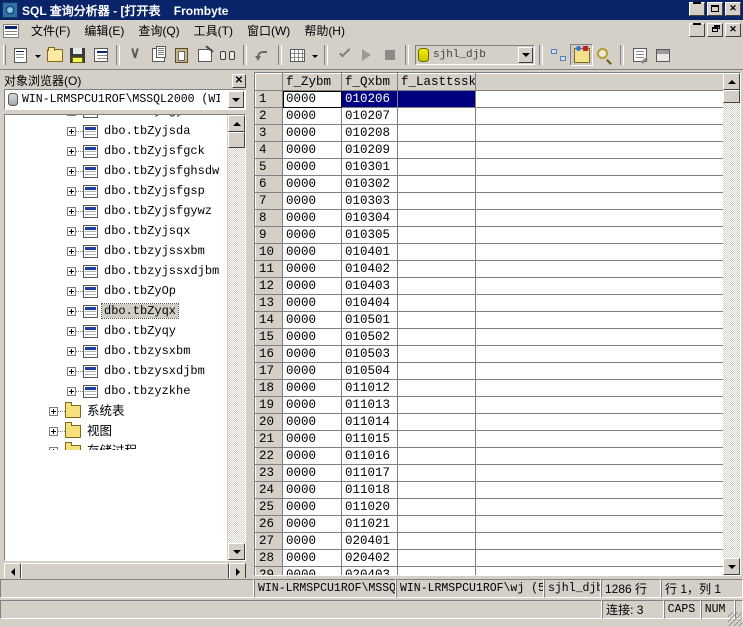 This screenshot has height=627, width=743. Describe the element at coordinates (366, 55) in the screenshot. I see `execute-query-button` at that location.